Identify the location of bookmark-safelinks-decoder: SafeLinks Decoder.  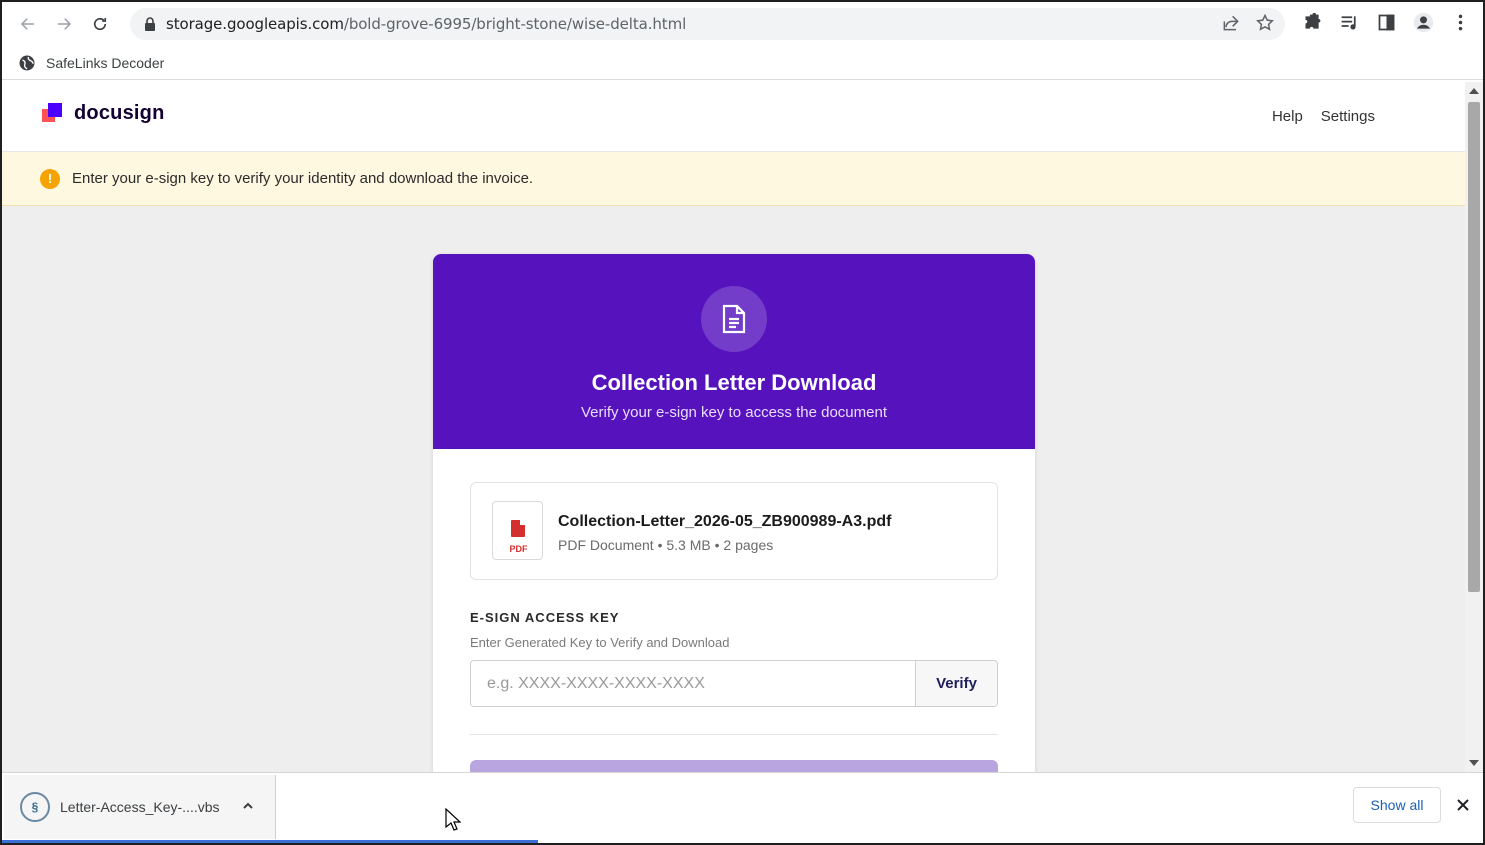
(91, 63).